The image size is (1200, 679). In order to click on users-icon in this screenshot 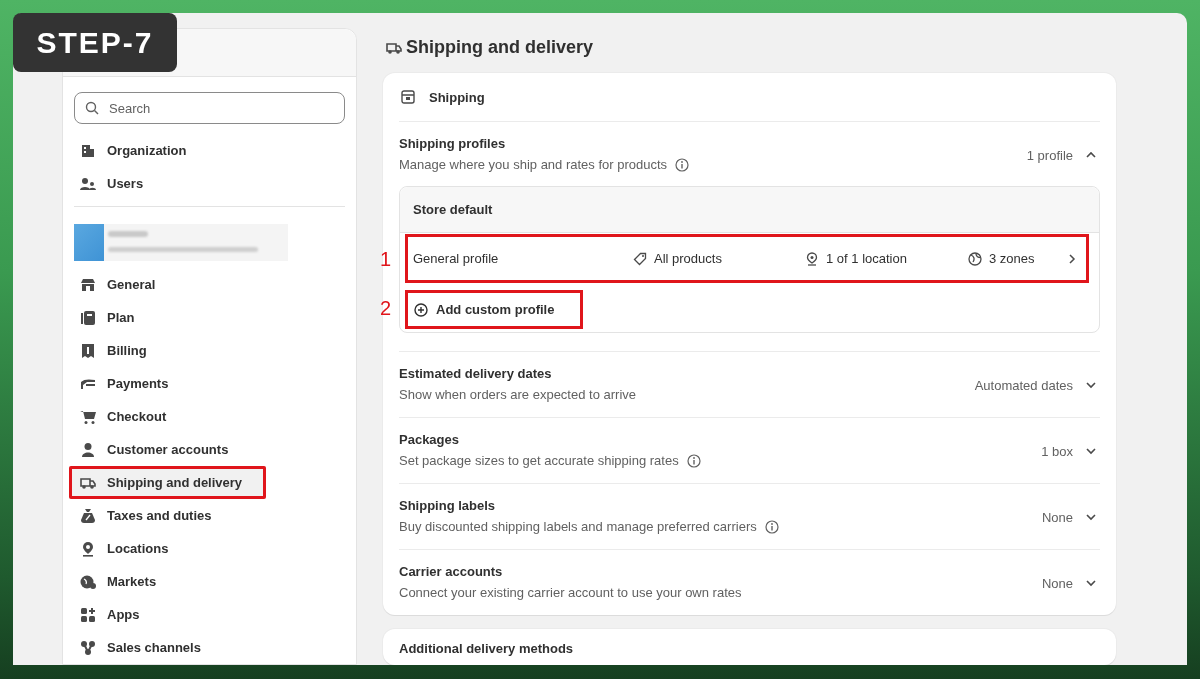, I will do `click(88, 183)`.